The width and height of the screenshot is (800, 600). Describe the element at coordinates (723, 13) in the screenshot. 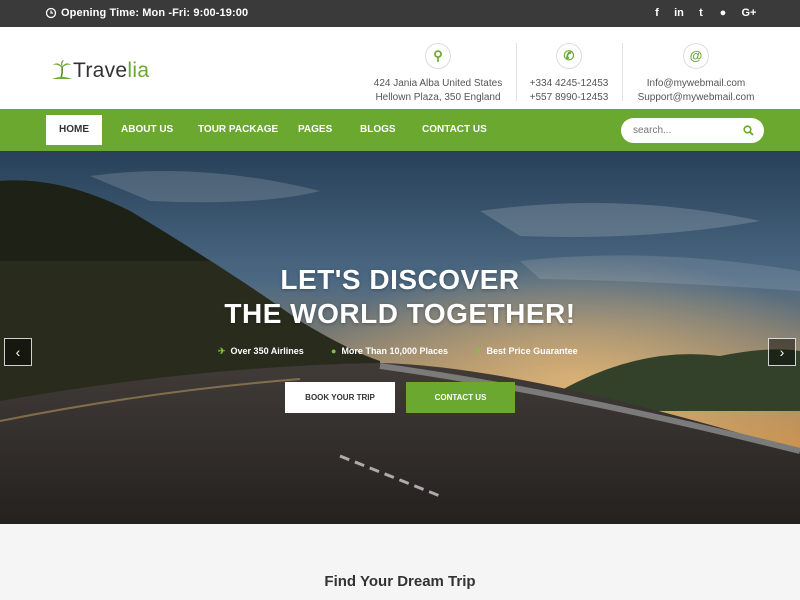

I see `reddit-icon: ●` at that location.